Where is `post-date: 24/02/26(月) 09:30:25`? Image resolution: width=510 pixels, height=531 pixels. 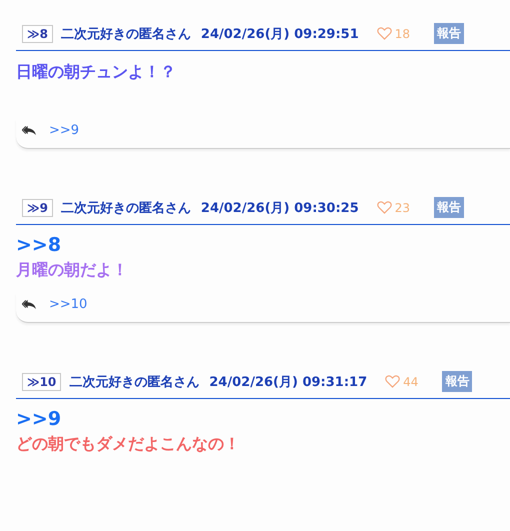 post-date: 24/02/26(月) 09:30:25 is located at coordinates (279, 208).